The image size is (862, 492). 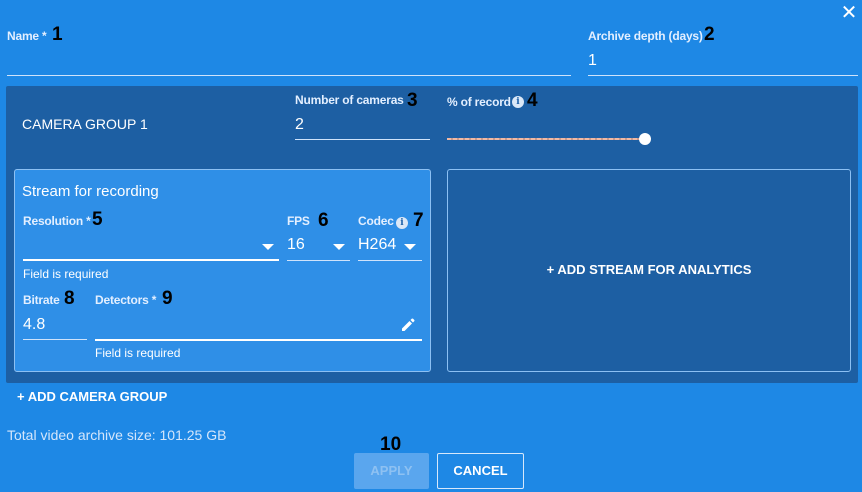 I want to click on pencil-icon, so click(x=408, y=325).